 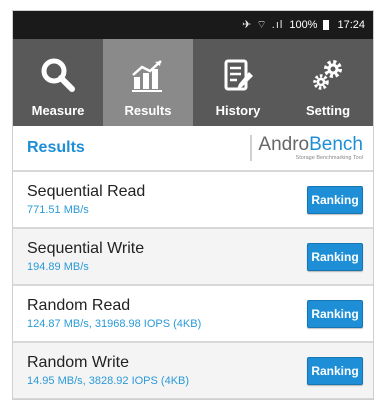 What do you see at coordinates (303, 25) in the screenshot?
I see `battery-percent: 100%` at bounding box center [303, 25].